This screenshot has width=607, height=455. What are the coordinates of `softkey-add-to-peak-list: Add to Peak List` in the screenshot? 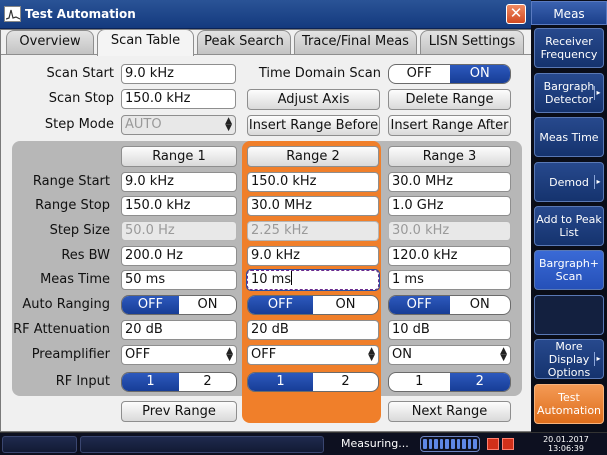 It's located at (569, 226).